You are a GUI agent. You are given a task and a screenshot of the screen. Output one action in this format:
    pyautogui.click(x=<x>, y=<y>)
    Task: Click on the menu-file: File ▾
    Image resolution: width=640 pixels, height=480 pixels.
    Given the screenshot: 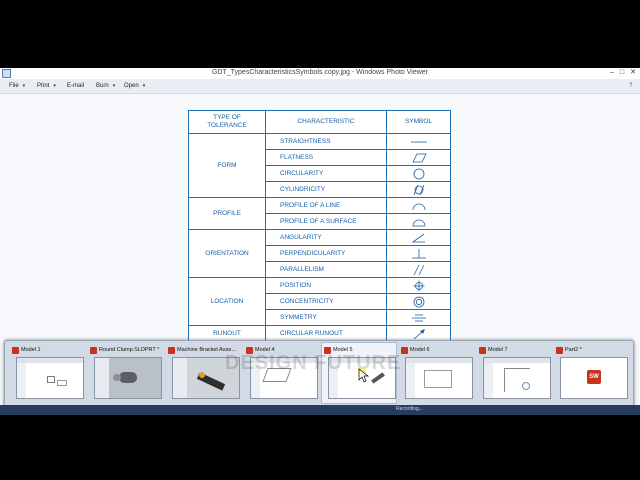 What is the action you would take?
    pyautogui.click(x=17, y=86)
    